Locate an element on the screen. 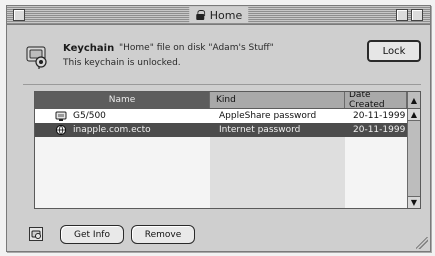 The image size is (435, 256). title-bar: Home is located at coordinates (218, 15).